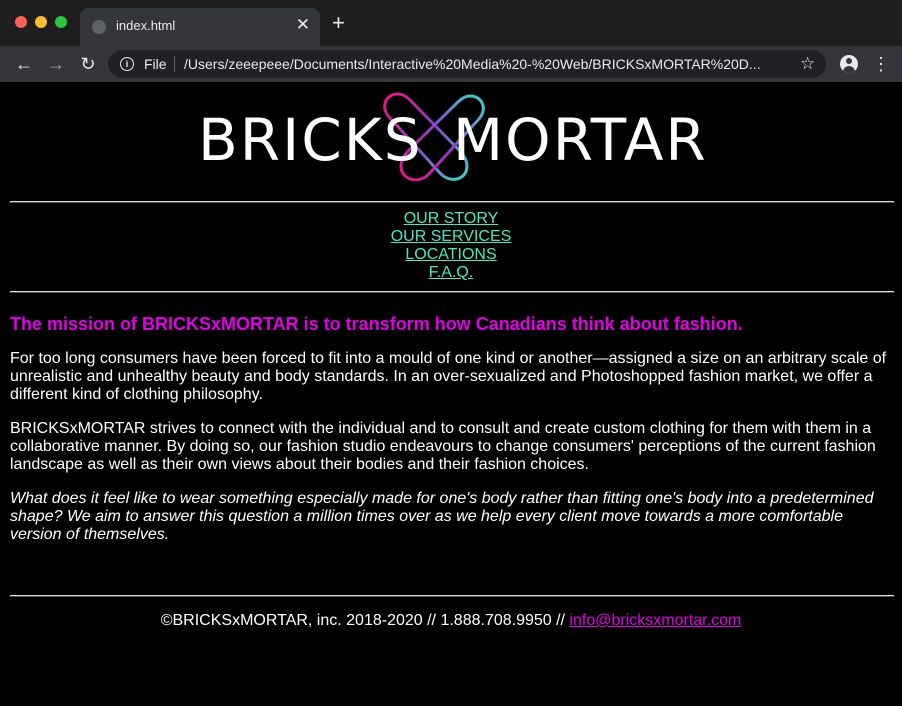 Image resolution: width=902 pixels, height=706 pixels. What do you see at coordinates (200, 27) in the screenshot?
I see `browser-tab: index.html ✕` at bounding box center [200, 27].